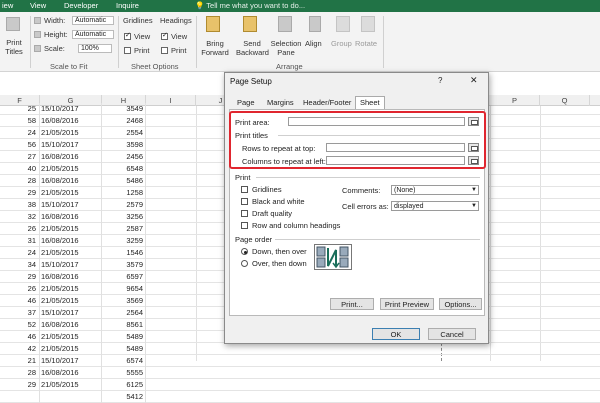 Image resolution: width=600 pixels, height=403 pixels. I want to click on table-cell: 6548, so click(124, 169).